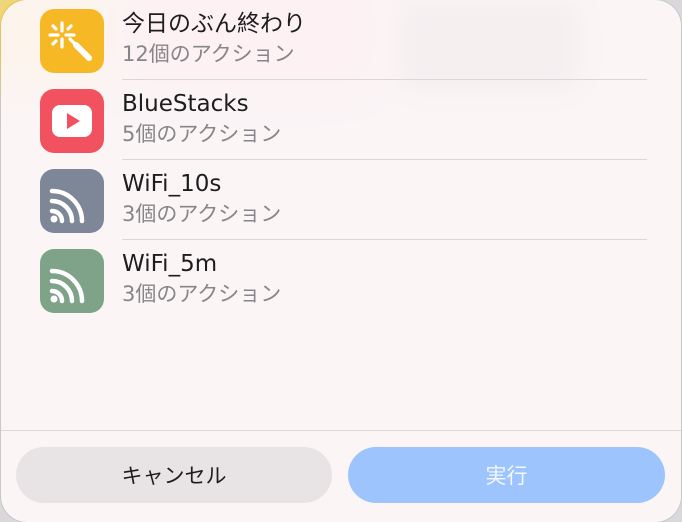  I want to click on play-icon, so click(72, 121).